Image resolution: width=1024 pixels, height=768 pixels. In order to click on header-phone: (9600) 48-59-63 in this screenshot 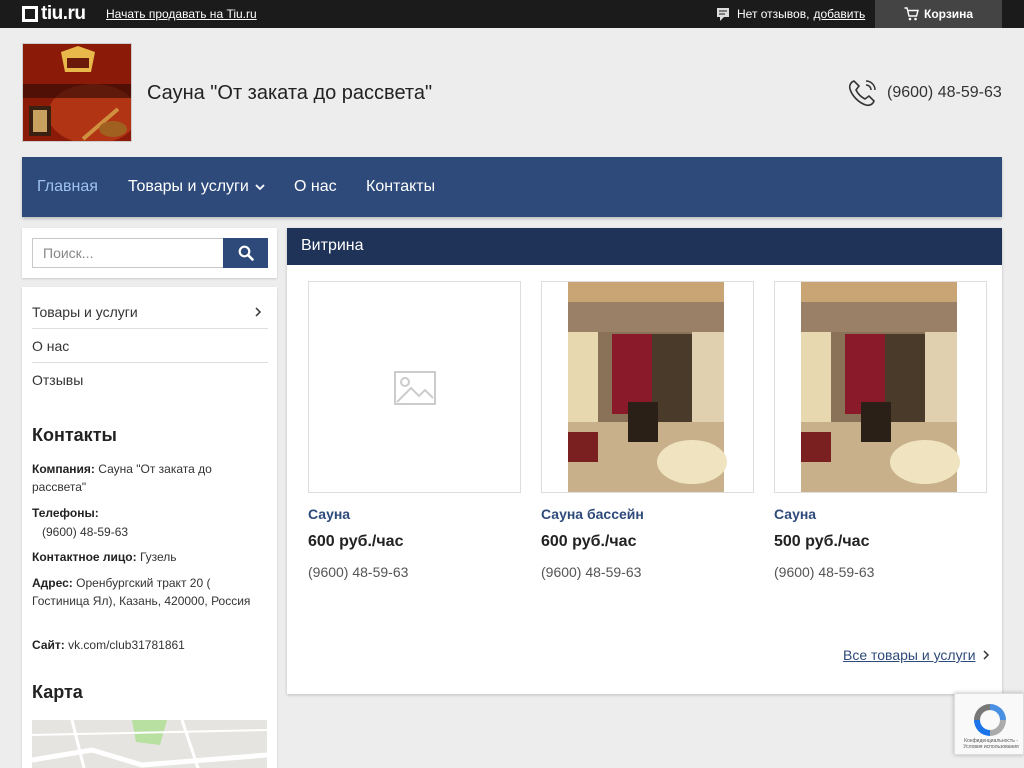, I will do `click(924, 93)`.